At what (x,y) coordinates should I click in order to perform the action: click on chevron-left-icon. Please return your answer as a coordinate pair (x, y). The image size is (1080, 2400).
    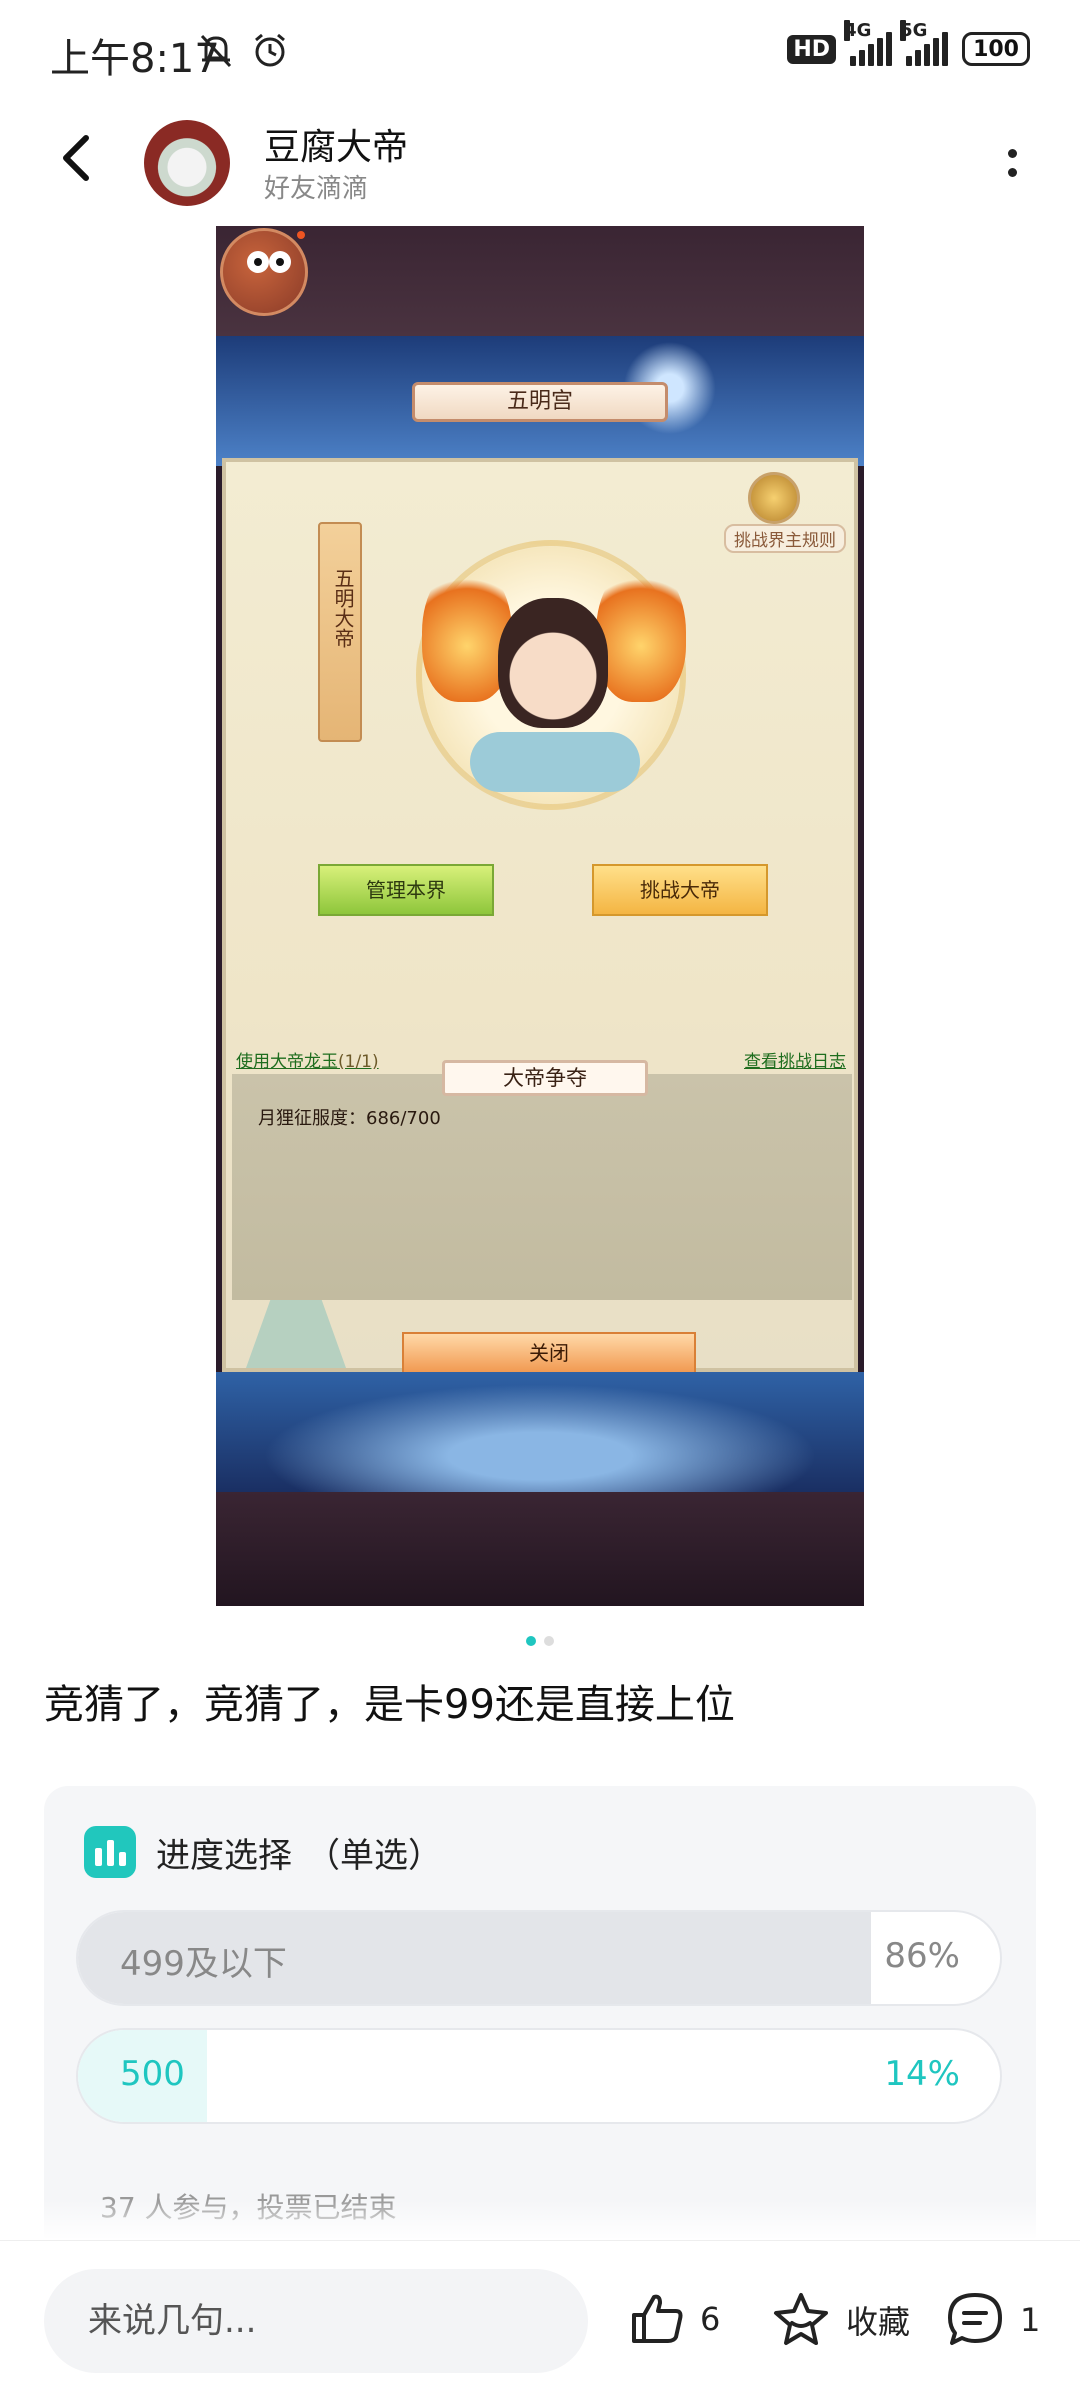
    Looking at the image, I should click on (76, 158).